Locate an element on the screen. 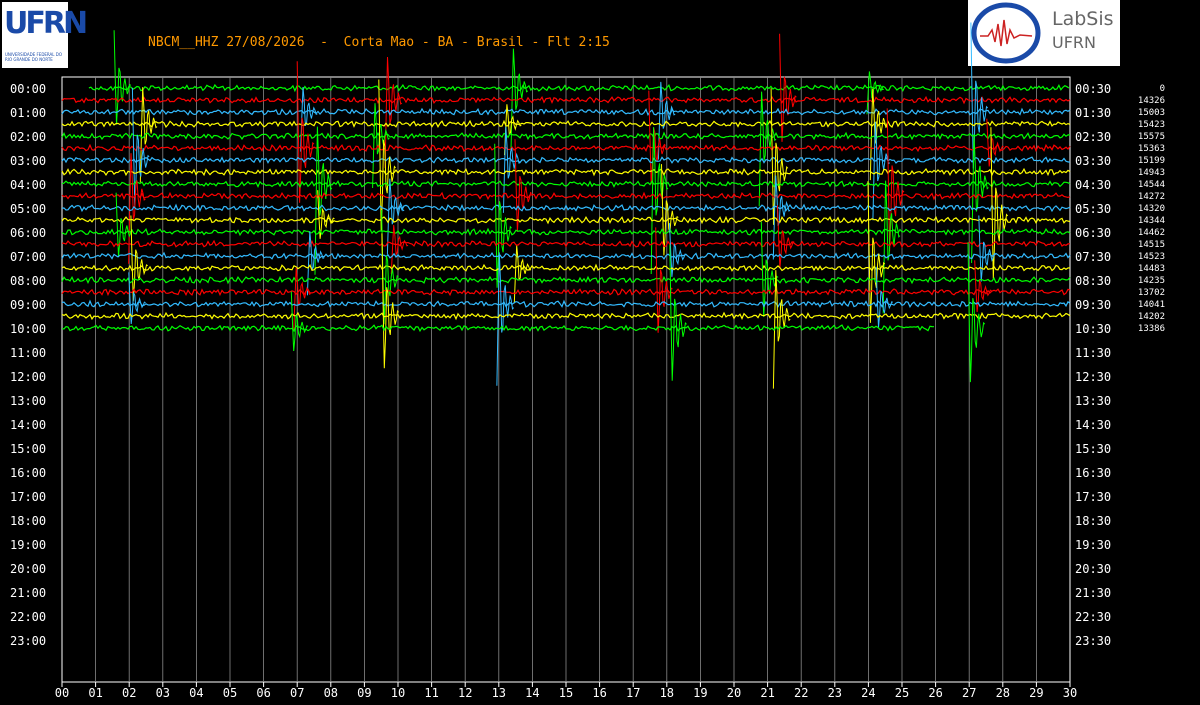  hour-label-left: 12:00 is located at coordinates (28, 377).